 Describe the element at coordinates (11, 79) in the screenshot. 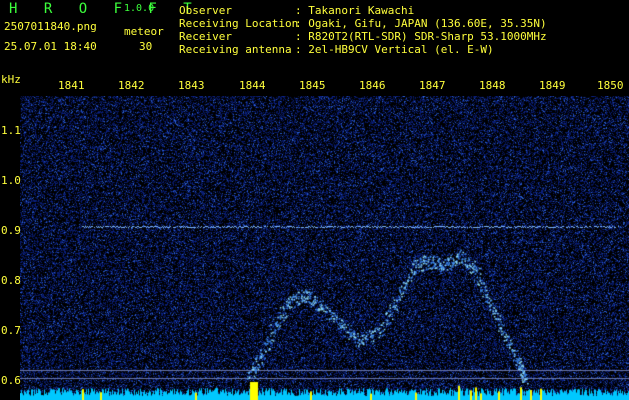

I see `y-unit-label: kHz` at that location.